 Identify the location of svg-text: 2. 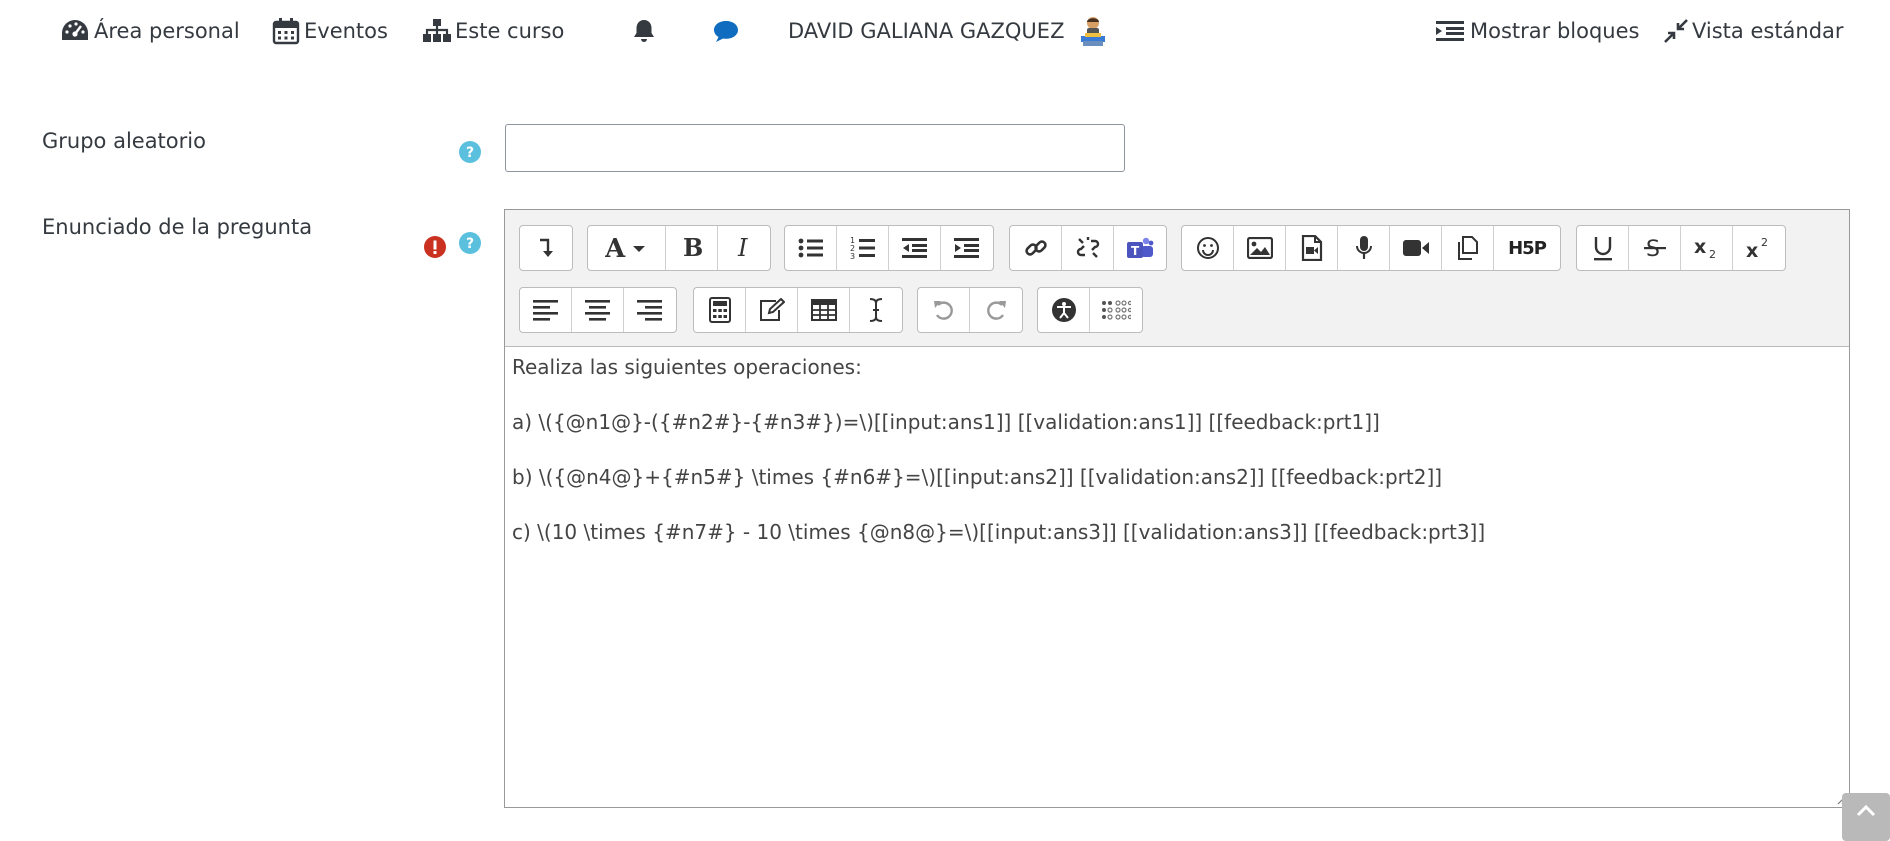
(1764, 242).